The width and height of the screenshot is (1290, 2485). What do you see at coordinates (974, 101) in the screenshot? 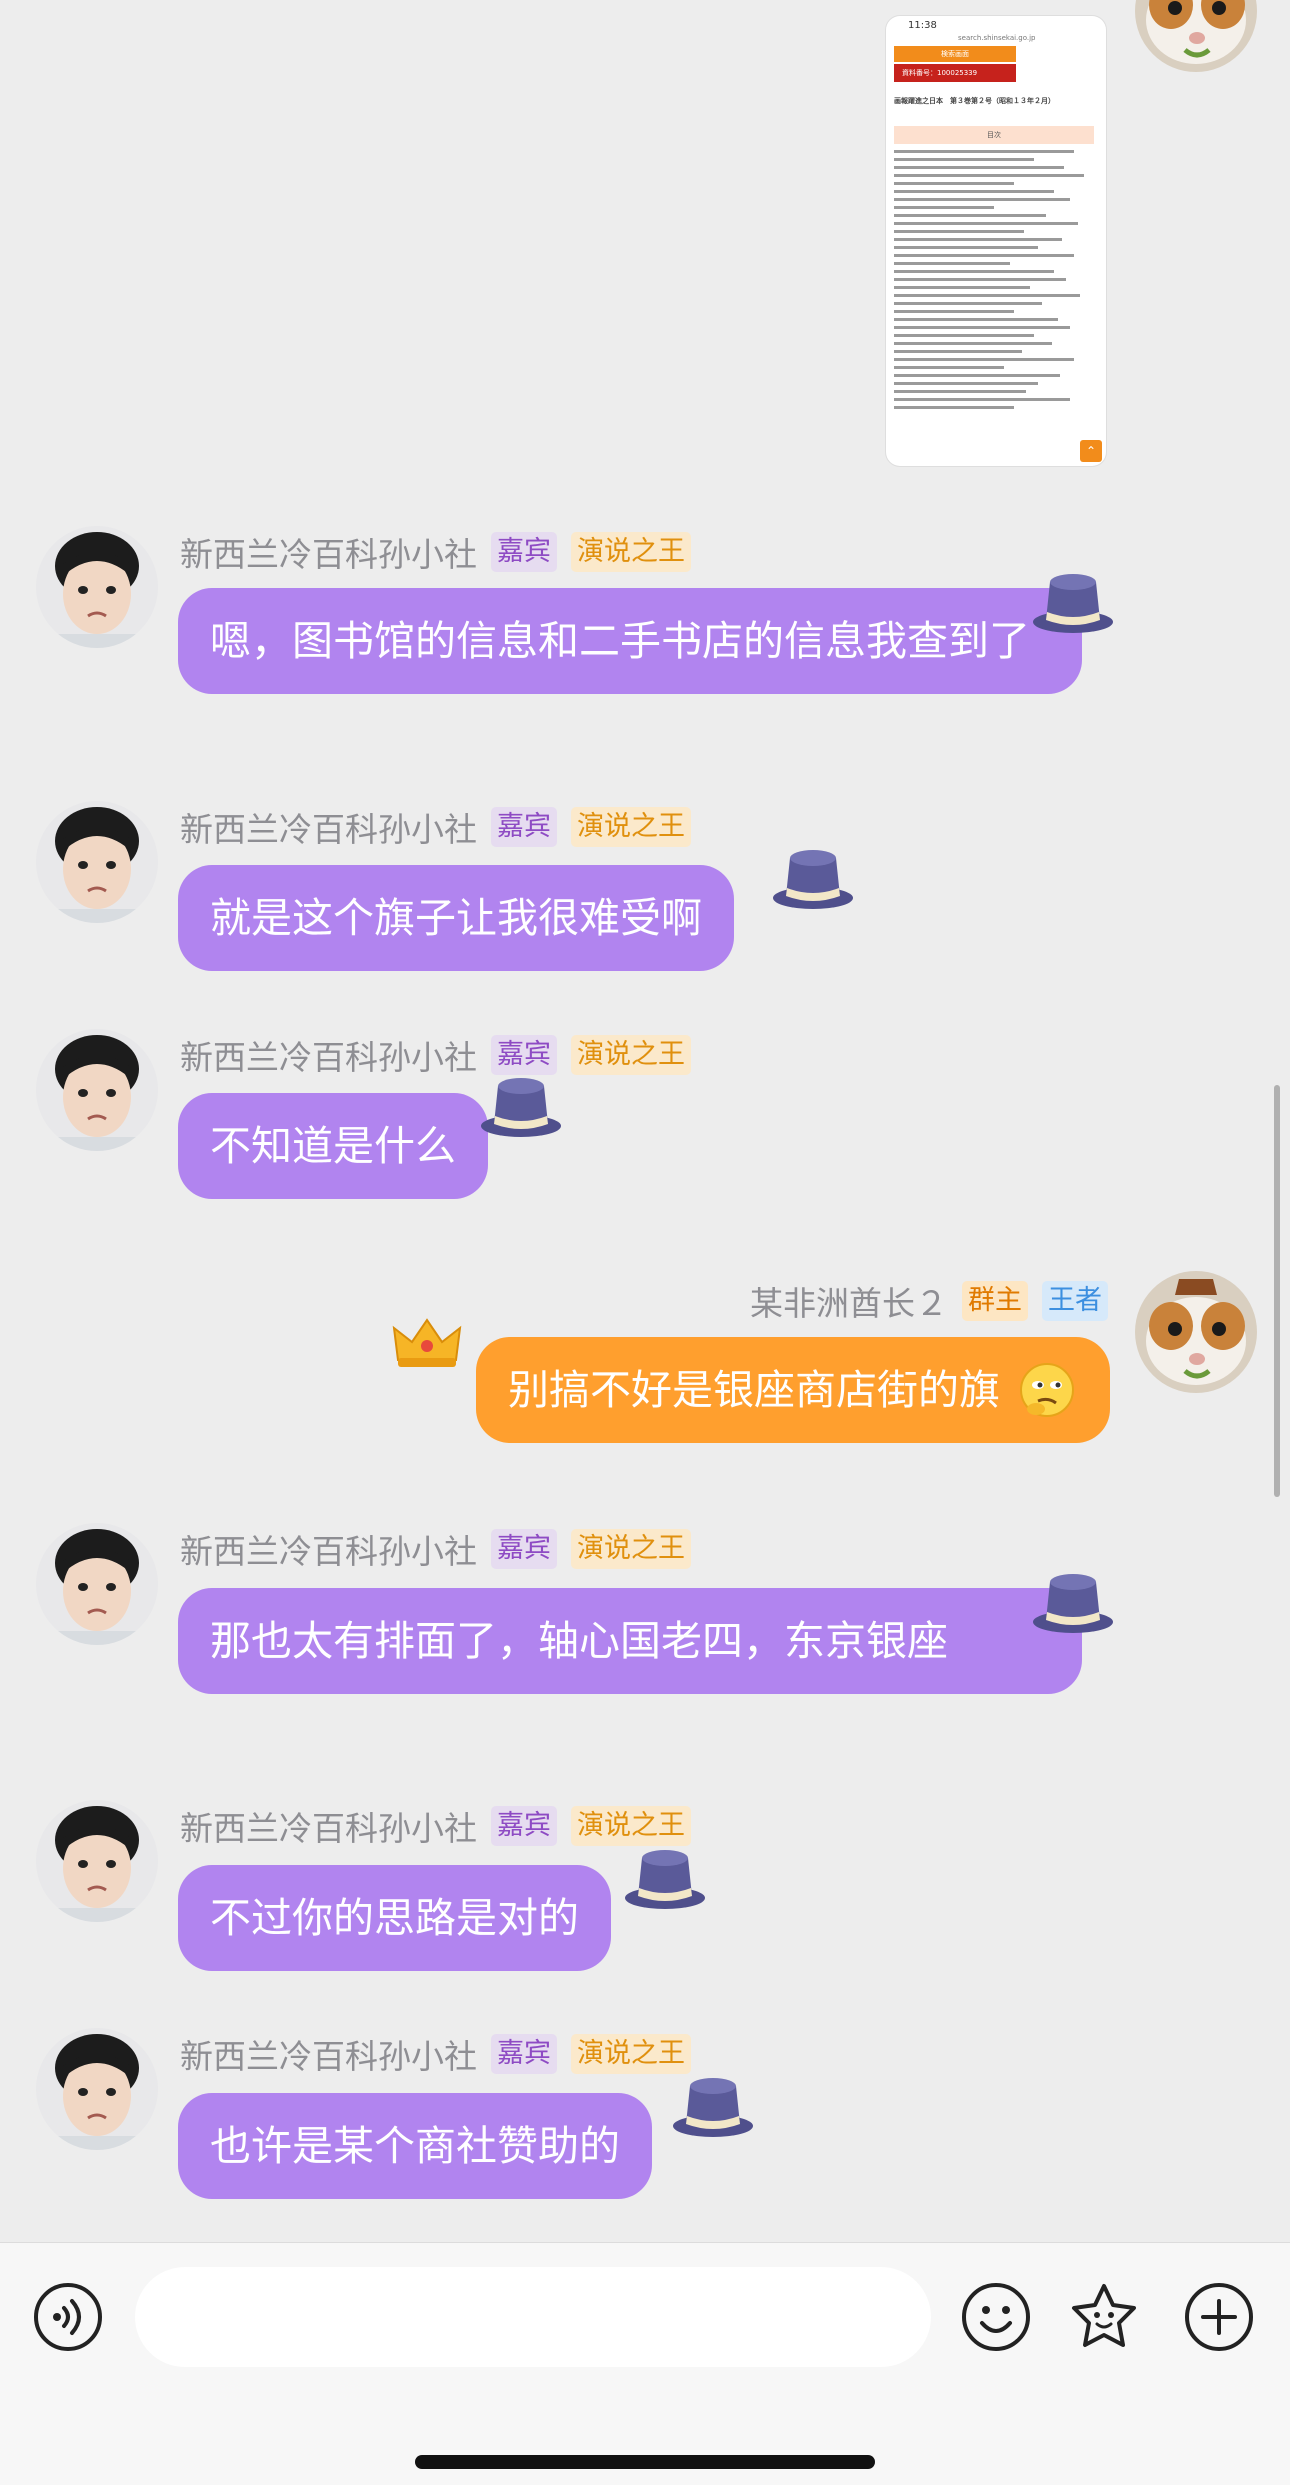
I see `image-doc-title: 画報躍進之日本 第３巻第２号（昭和１３年２月）` at bounding box center [974, 101].